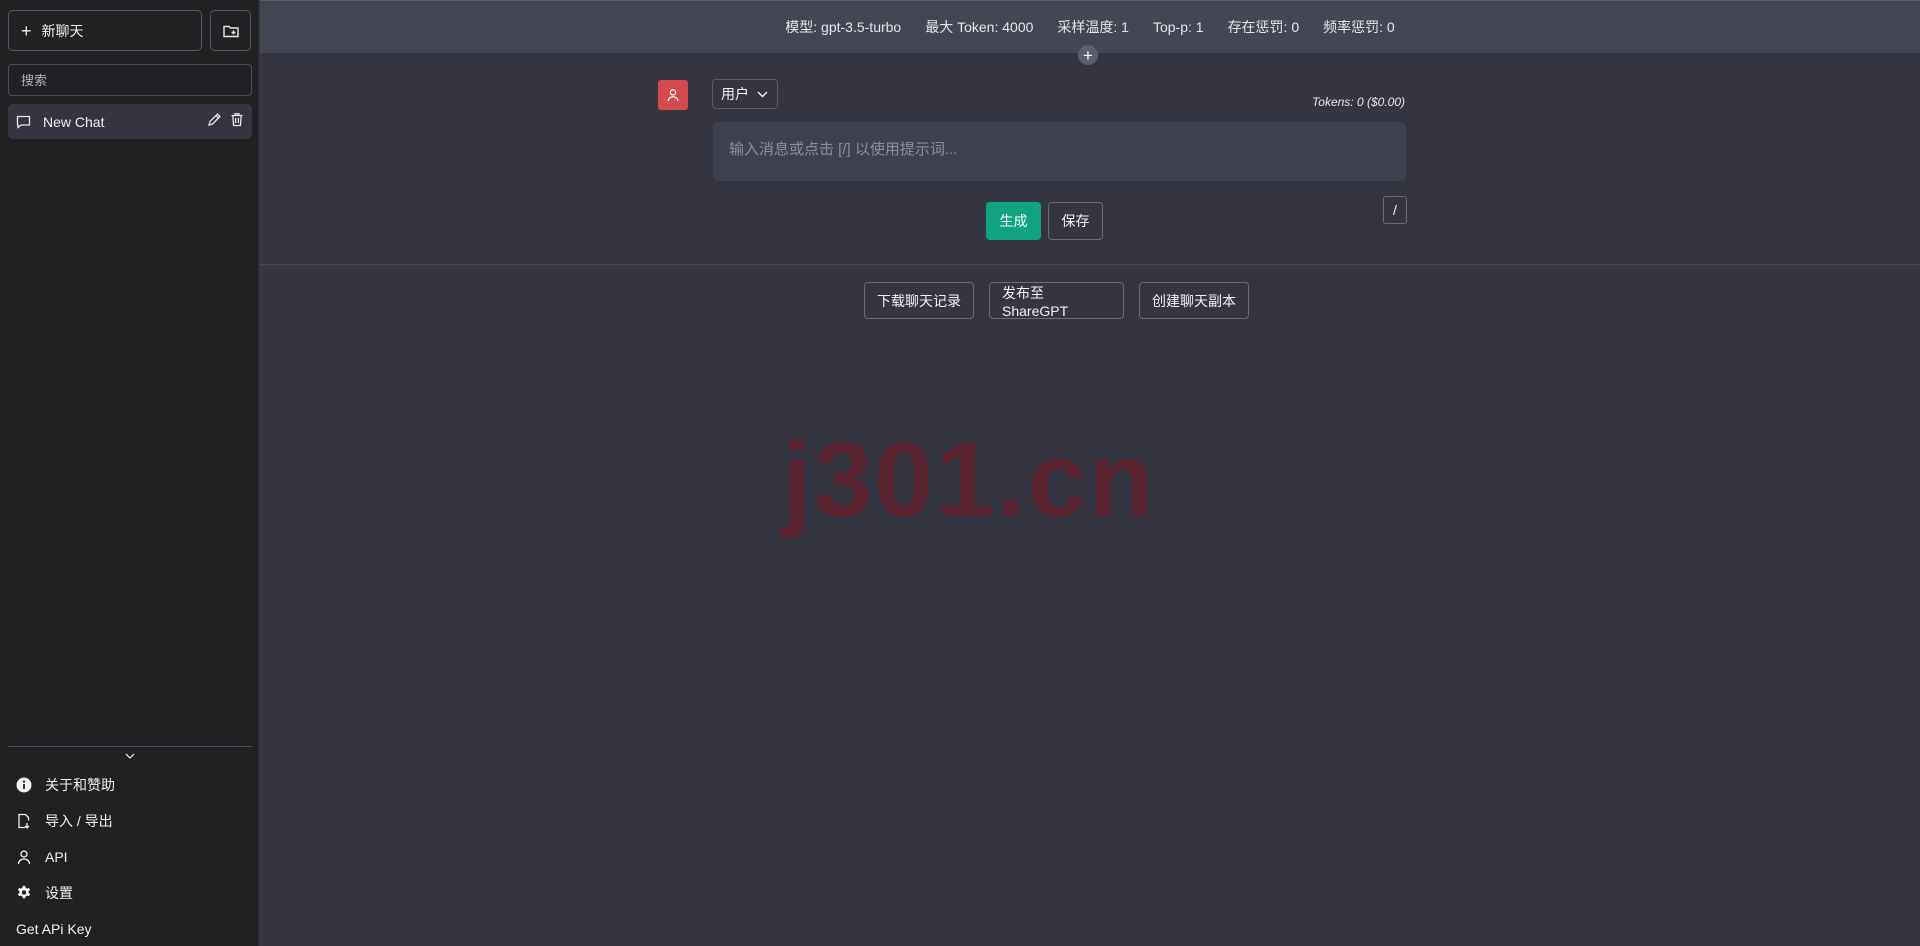 The image size is (1920, 946). What do you see at coordinates (130, 893) in the screenshot?
I see `sidebar-item-settings: 设置` at bounding box center [130, 893].